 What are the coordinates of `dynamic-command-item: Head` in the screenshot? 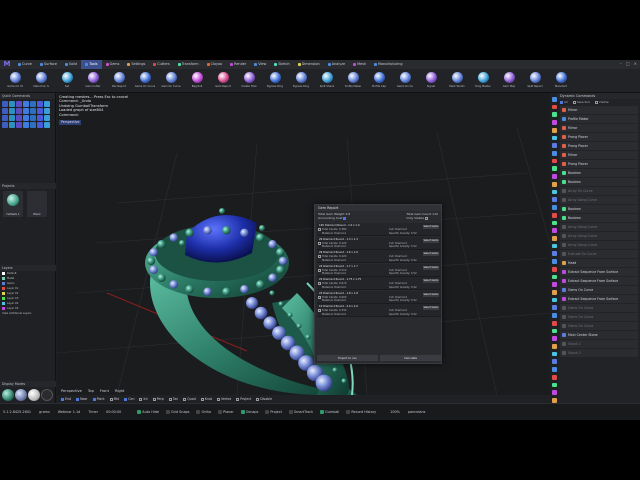 It's located at (599, 263).